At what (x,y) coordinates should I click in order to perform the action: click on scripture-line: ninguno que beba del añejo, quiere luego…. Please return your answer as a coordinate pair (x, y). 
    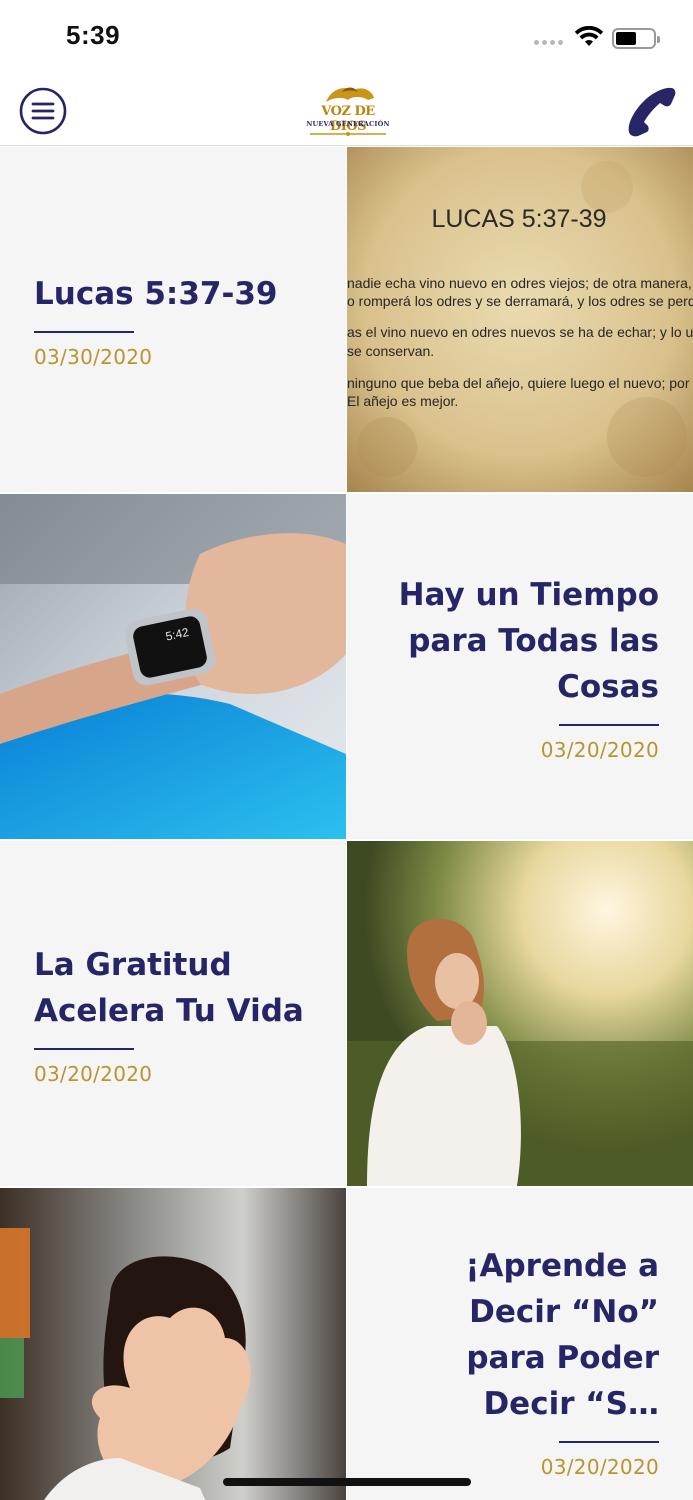
    Looking at the image, I should click on (518, 383).